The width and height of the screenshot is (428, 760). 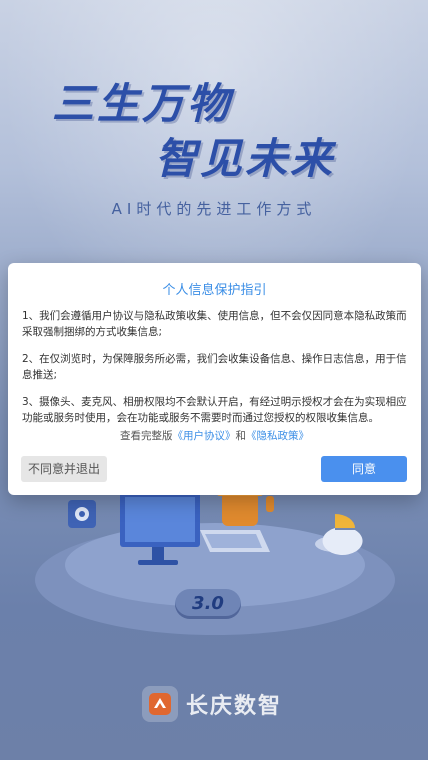 What do you see at coordinates (204, 436) in the screenshot?
I see `user-agreement-link: 《用户协议》` at bounding box center [204, 436].